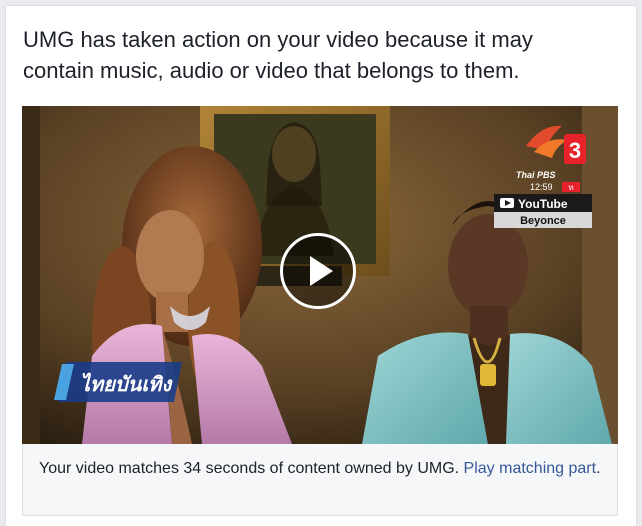 Image resolution: width=642 pixels, height=526 pixels. I want to click on channel-bug: ไทยบันเทิง, so click(118, 382).